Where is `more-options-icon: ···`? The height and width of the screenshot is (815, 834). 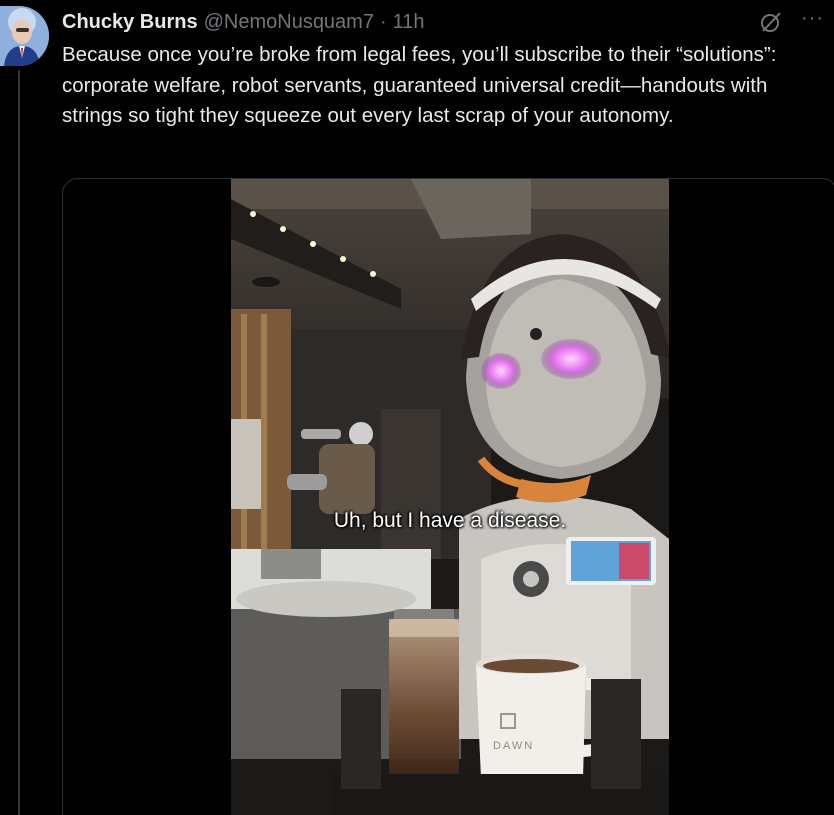 more-options-icon: ··· is located at coordinates (812, 20).